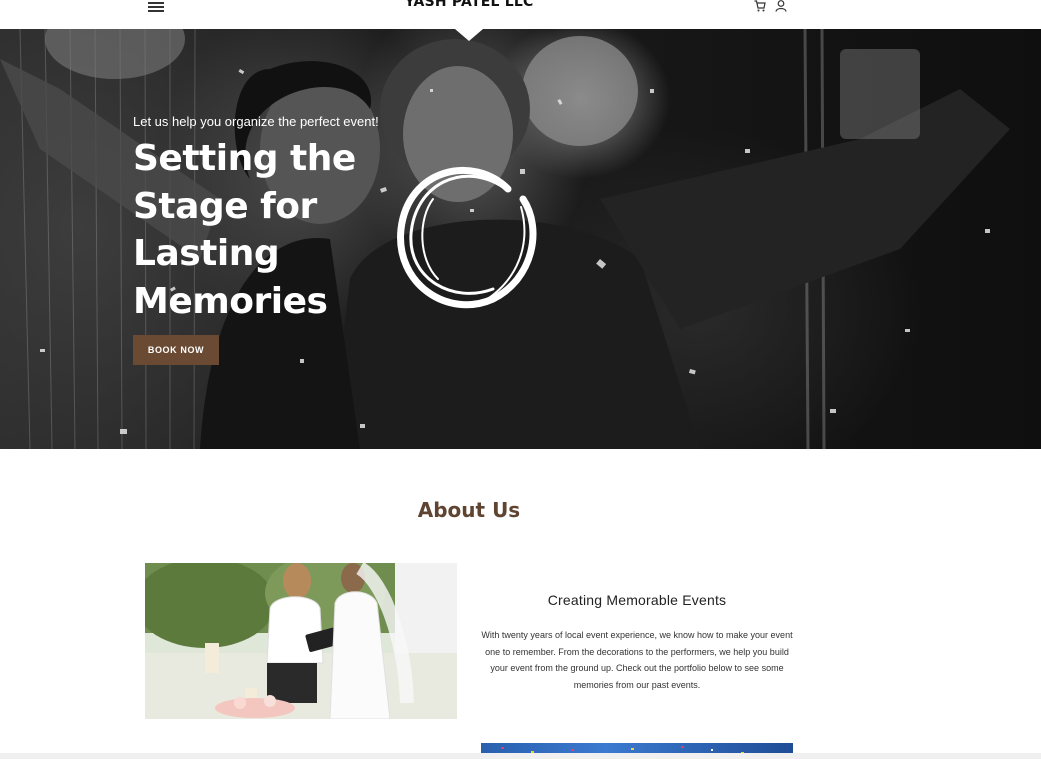 The image size is (1041, 759). What do you see at coordinates (469, 5) in the screenshot?
I see `site-logo: YASH PATEL LLC` at bounding box center [469, 5].